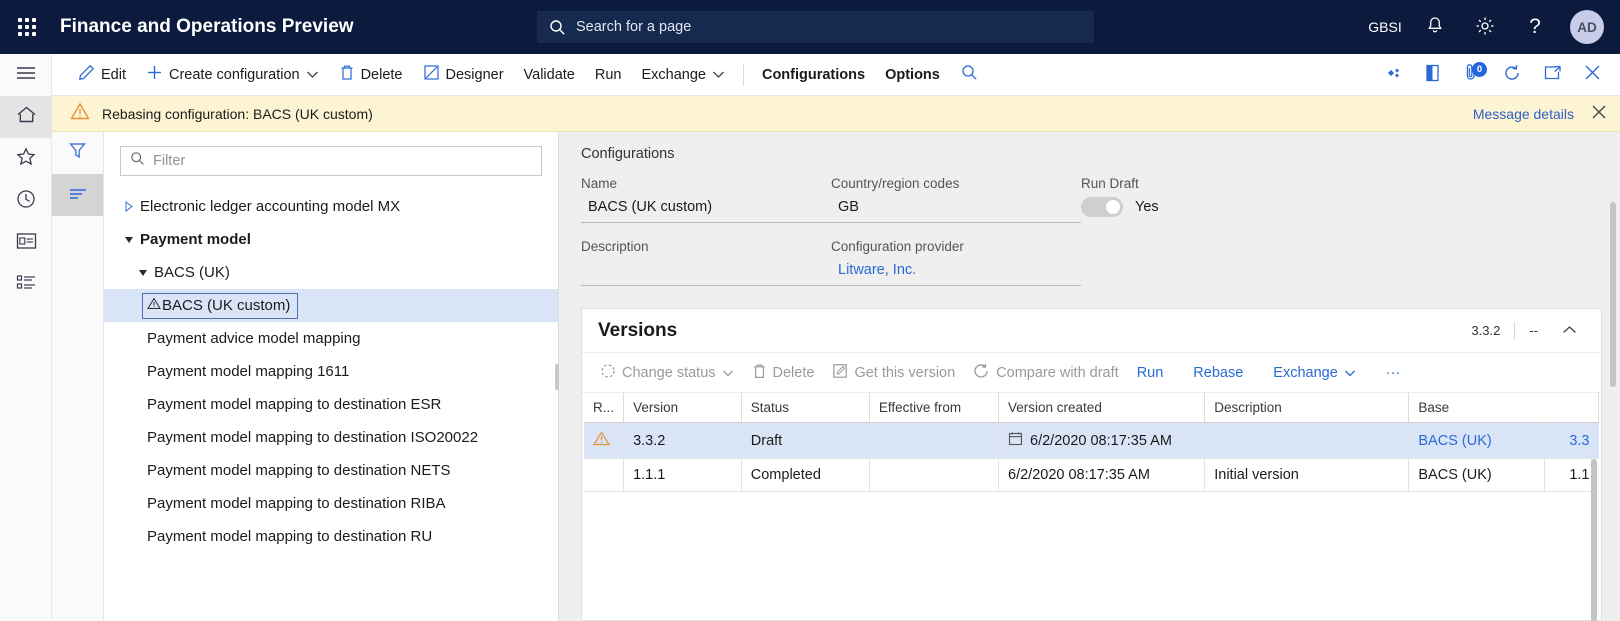 The height and width of the screenshot is (621, 1620). I want to click on popout-icon, so click(1552, 75).